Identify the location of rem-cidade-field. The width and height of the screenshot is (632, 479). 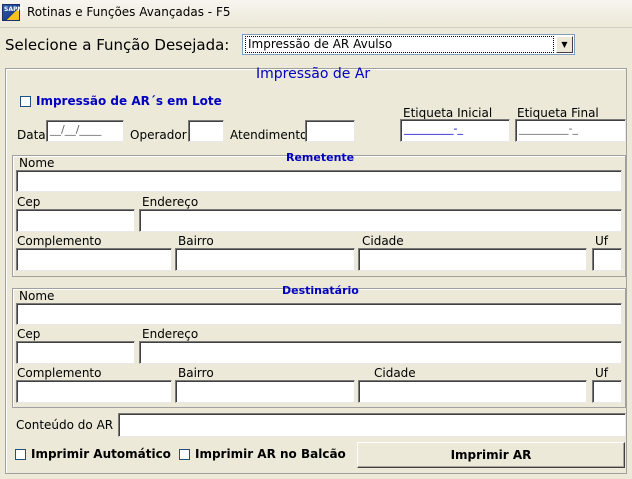
(472, 259).